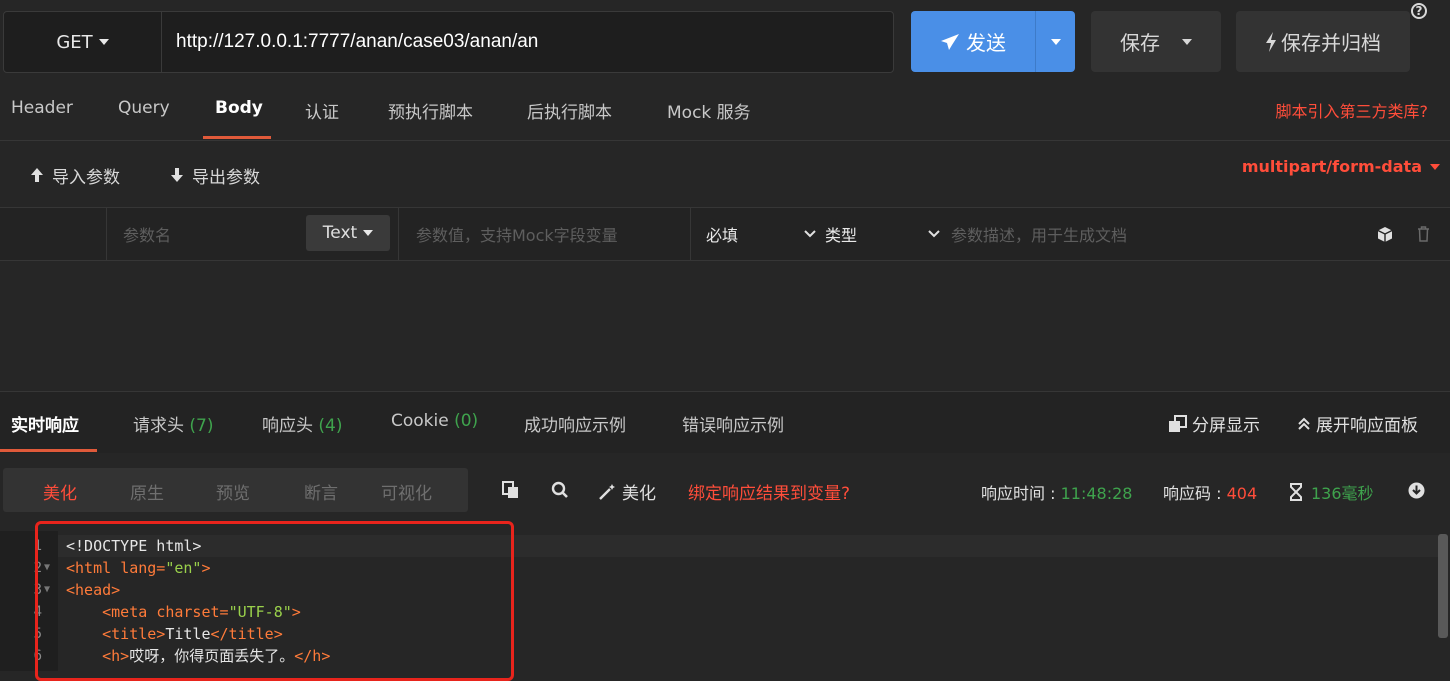 The image size is (1450, 681). Describe the element at coordinates (733, 423) in the screenshot. I see `tab-error-example: 错误响应示例` at that location.